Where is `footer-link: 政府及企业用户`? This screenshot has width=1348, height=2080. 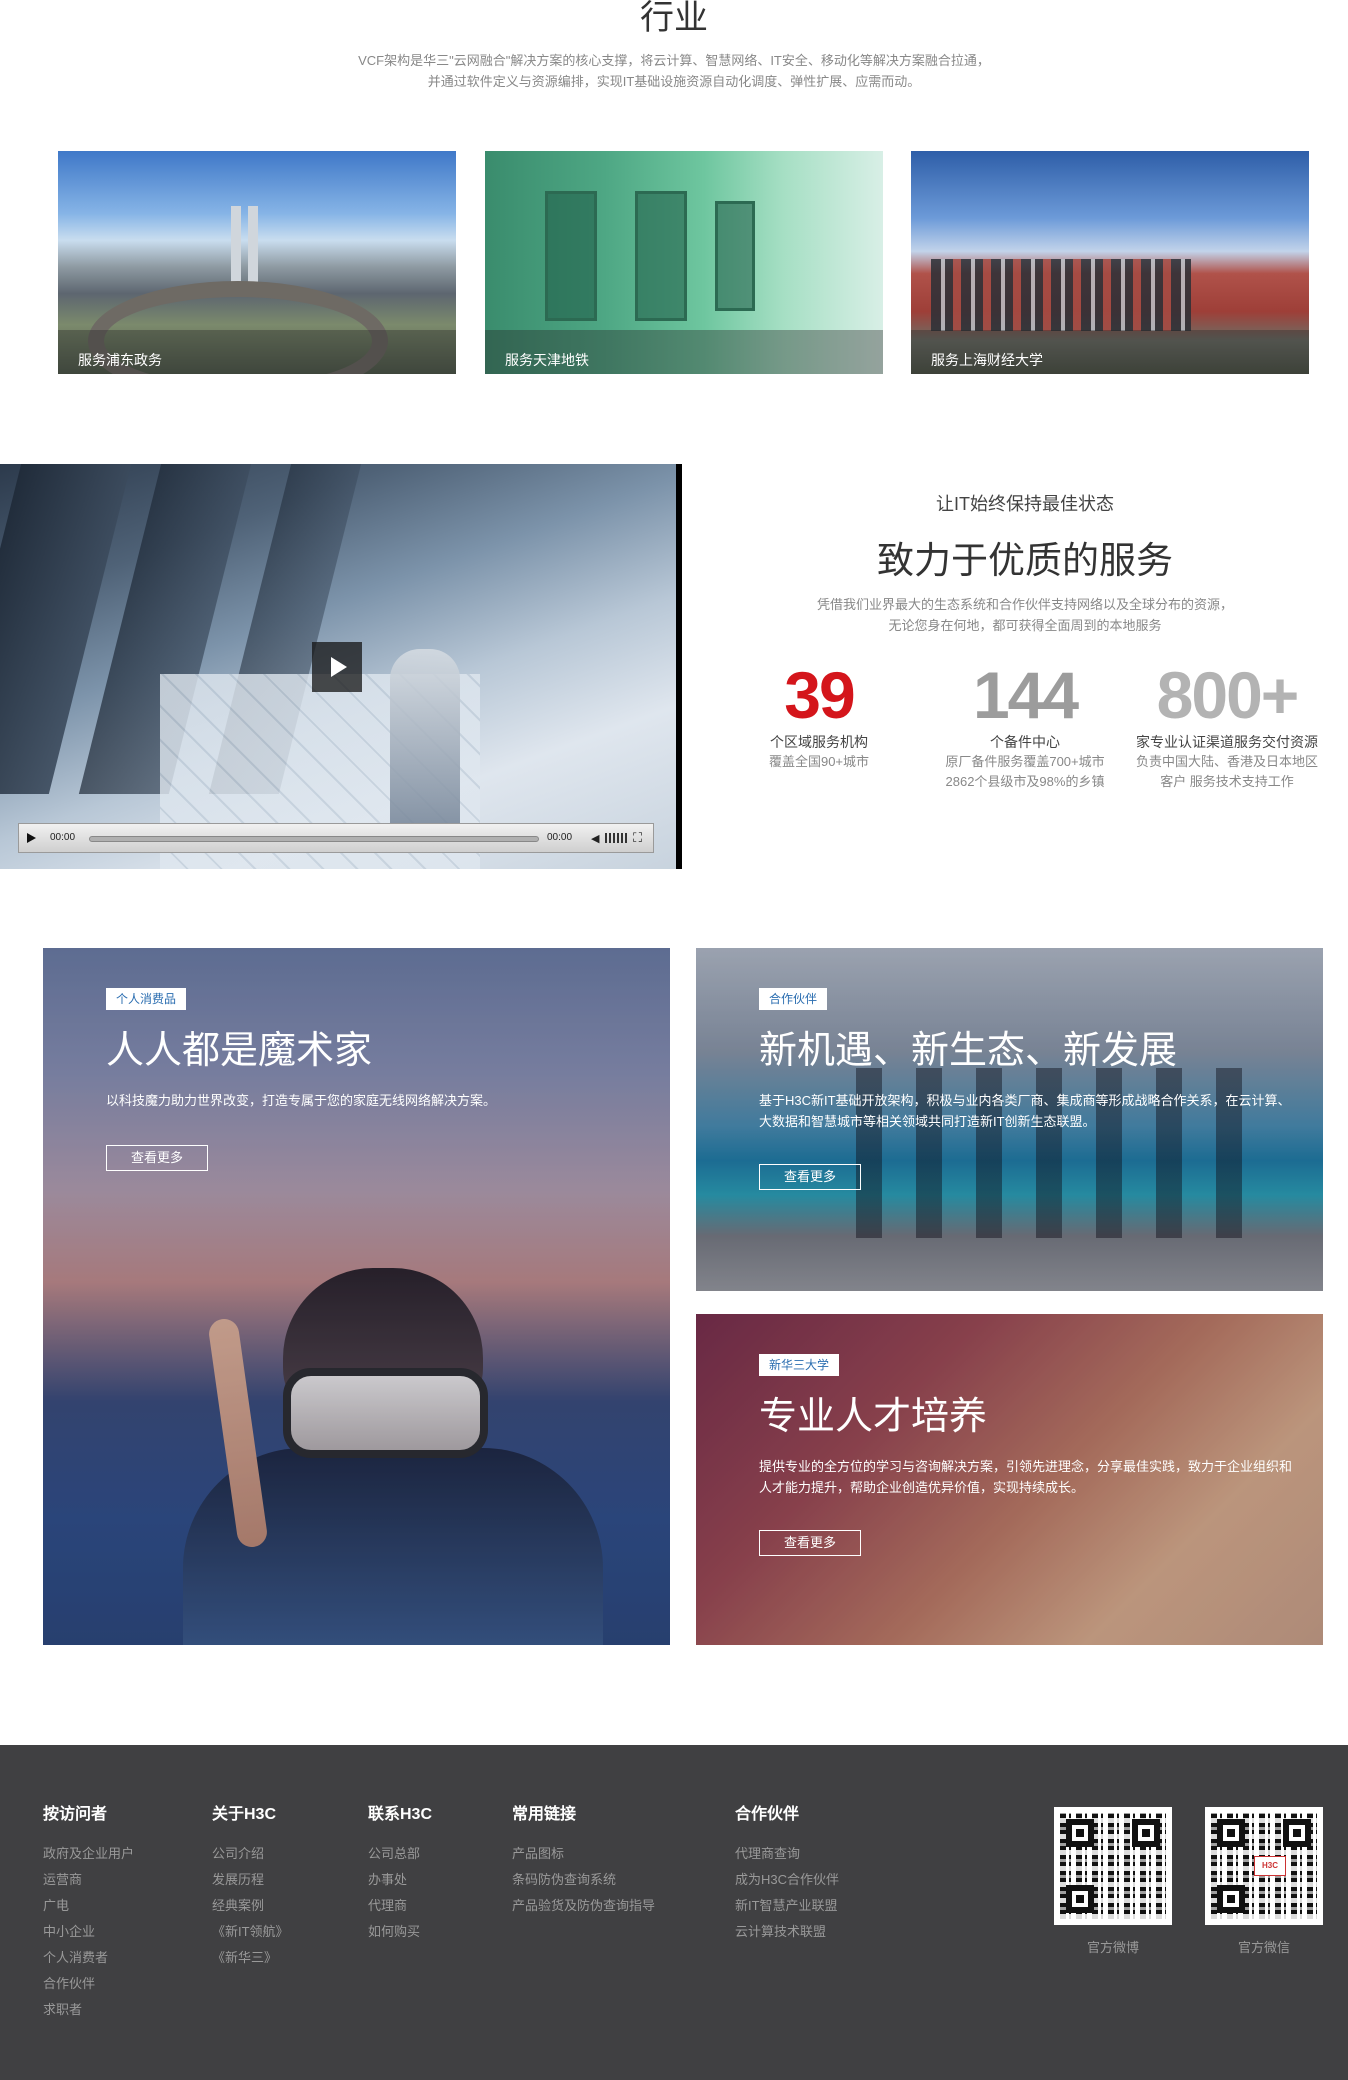
footer-link: 政府及企业用户 is located at coordinates (88, 1854).